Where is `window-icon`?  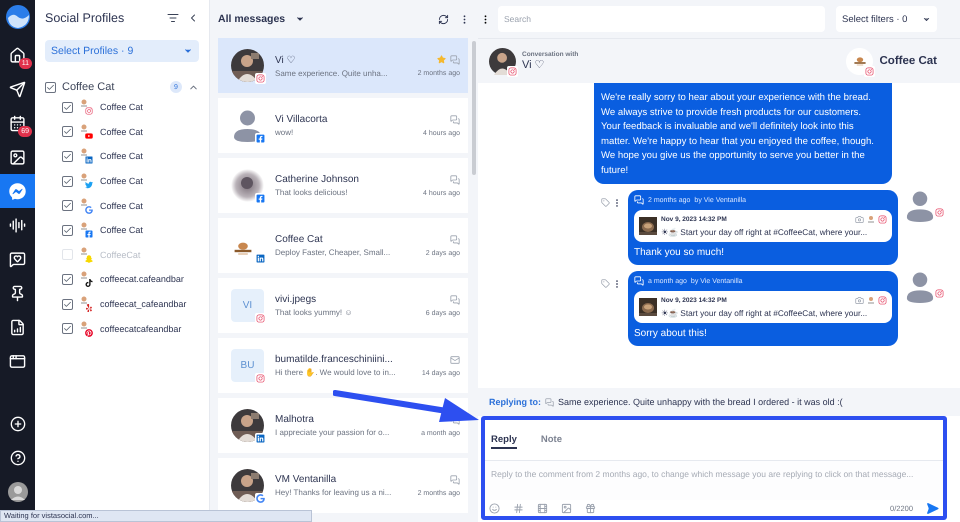
window-icon is located at coordinates (17, 361).